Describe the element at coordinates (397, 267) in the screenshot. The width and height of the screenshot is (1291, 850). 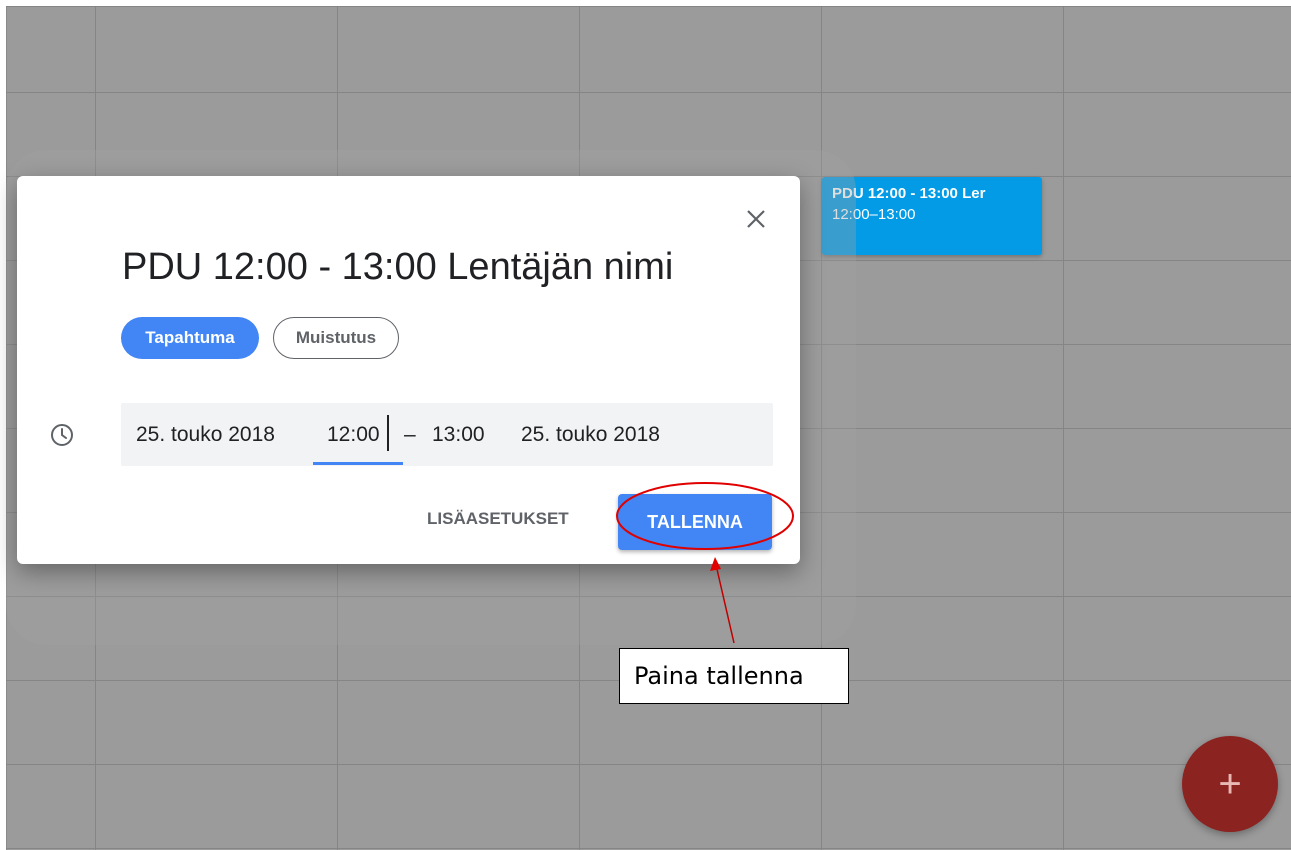
I see `event-title-input: PDU 12:00 - 13:00 Lentäjän nimi` at that location.